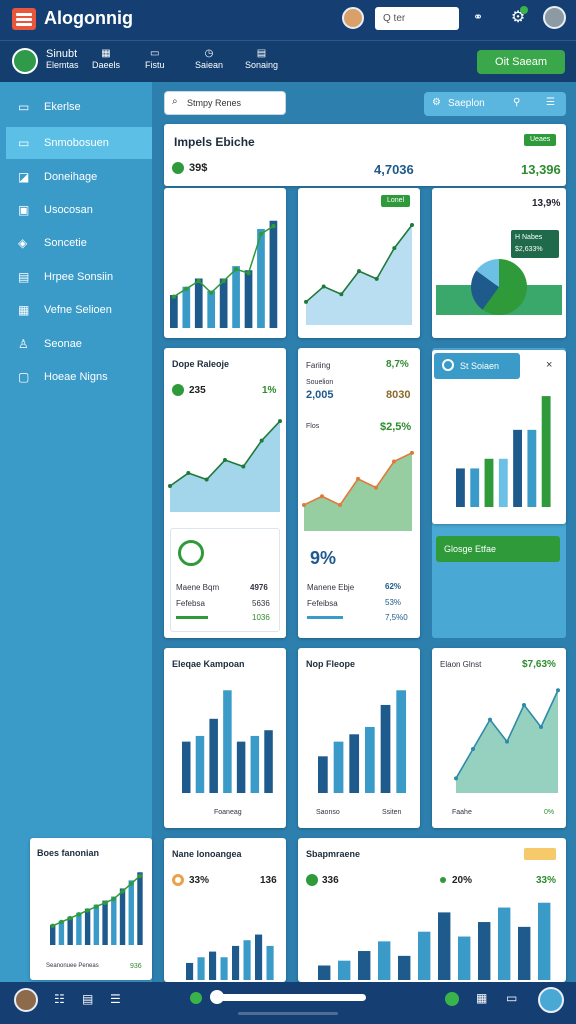 The image size is (576, 1024). I want to click on sidebar-item-ekerlse: ▭ Ekerlse, so click(79, 107).